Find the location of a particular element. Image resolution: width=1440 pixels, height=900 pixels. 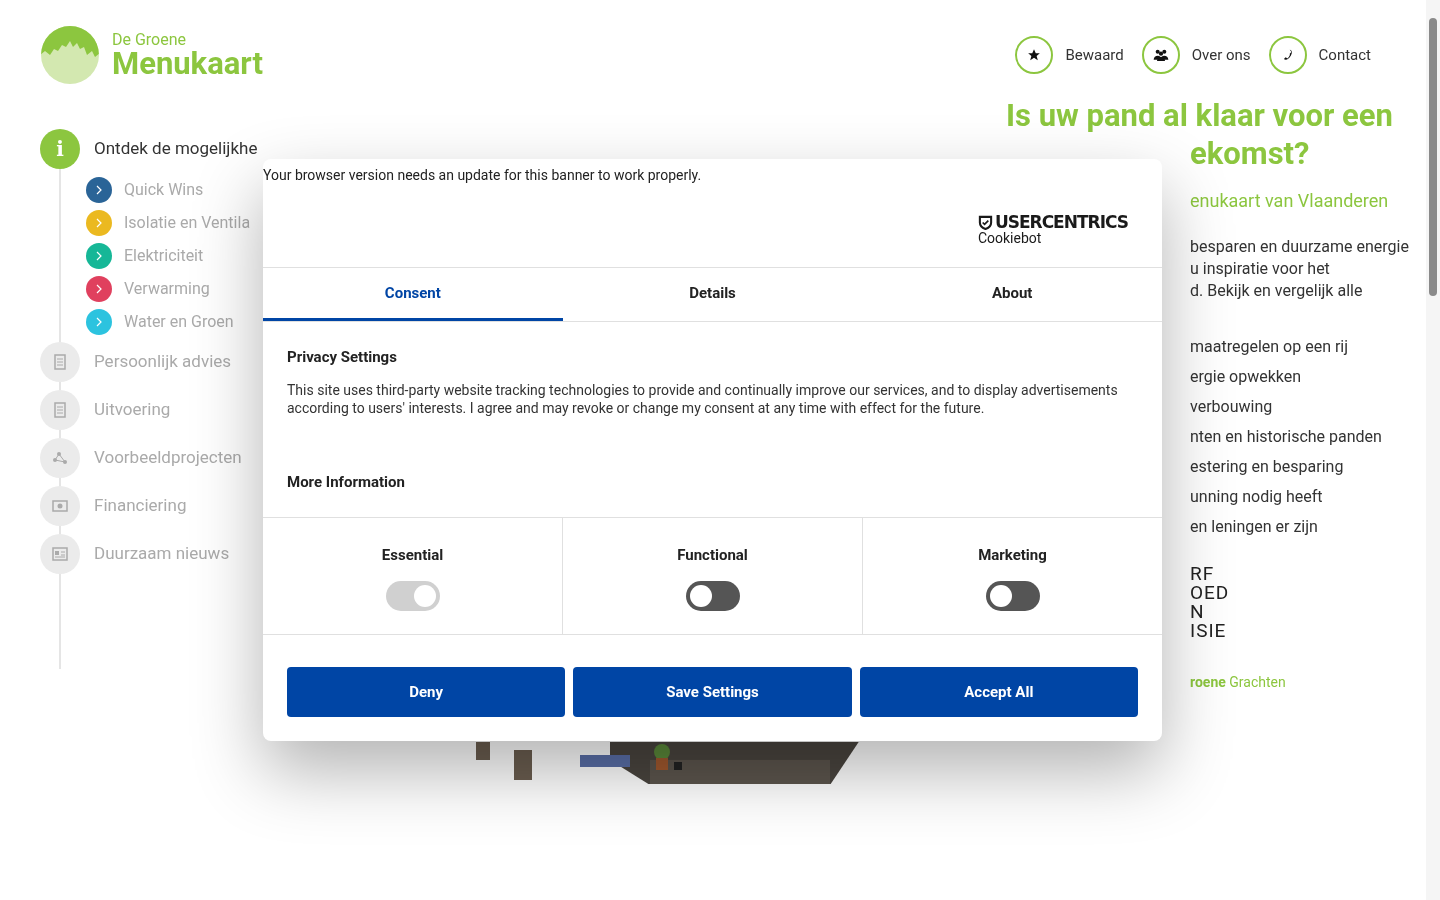

sidebar-label: Financiering is located at coordinates (140, 506).